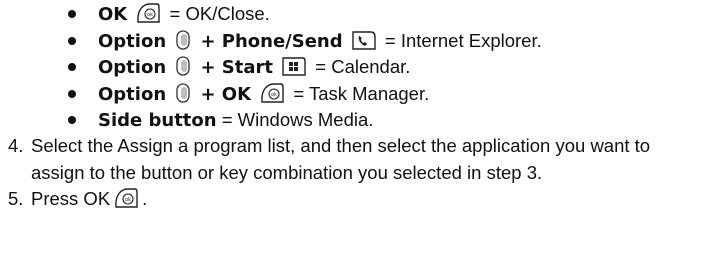 The height and width of the screenshot is (263, 704). Describe the element at coordinates (271, 41) in the screenshot. I see `bold-key-name: + Phone/Send` at that location.